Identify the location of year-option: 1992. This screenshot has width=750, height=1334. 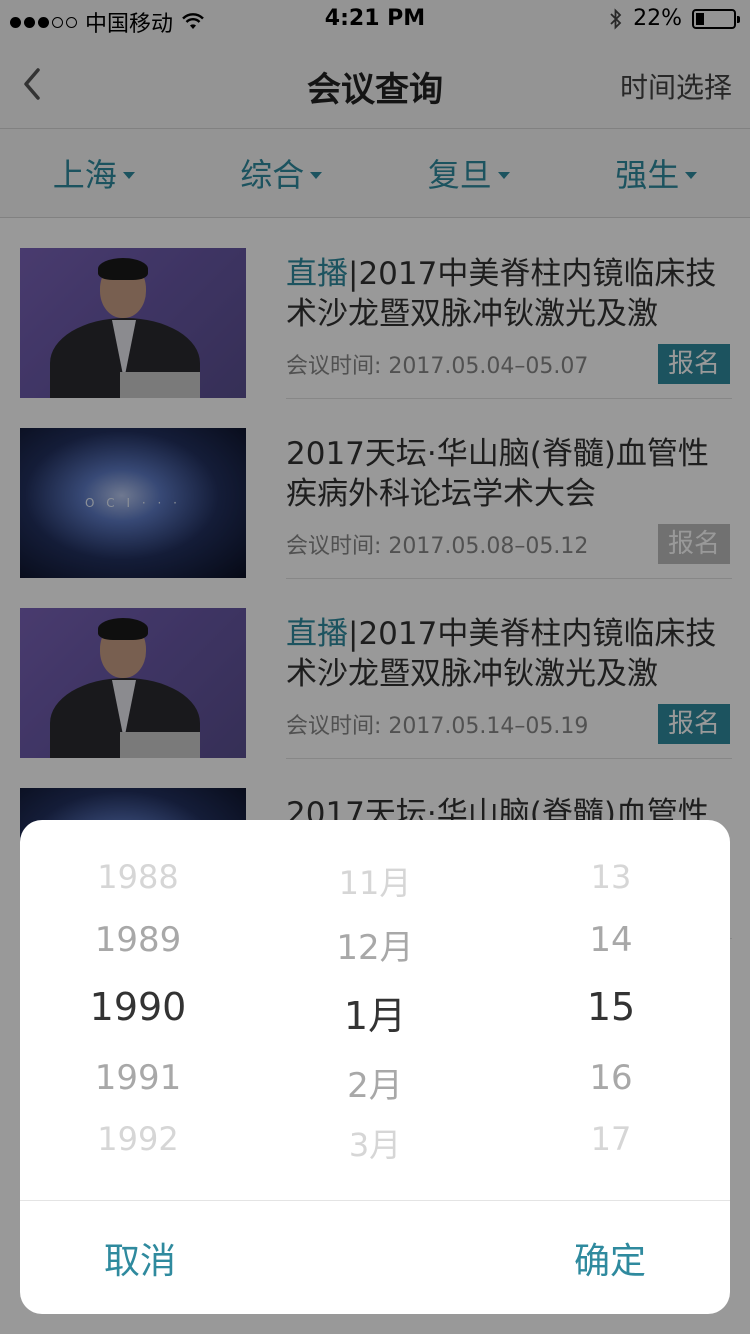
(138, 1139).